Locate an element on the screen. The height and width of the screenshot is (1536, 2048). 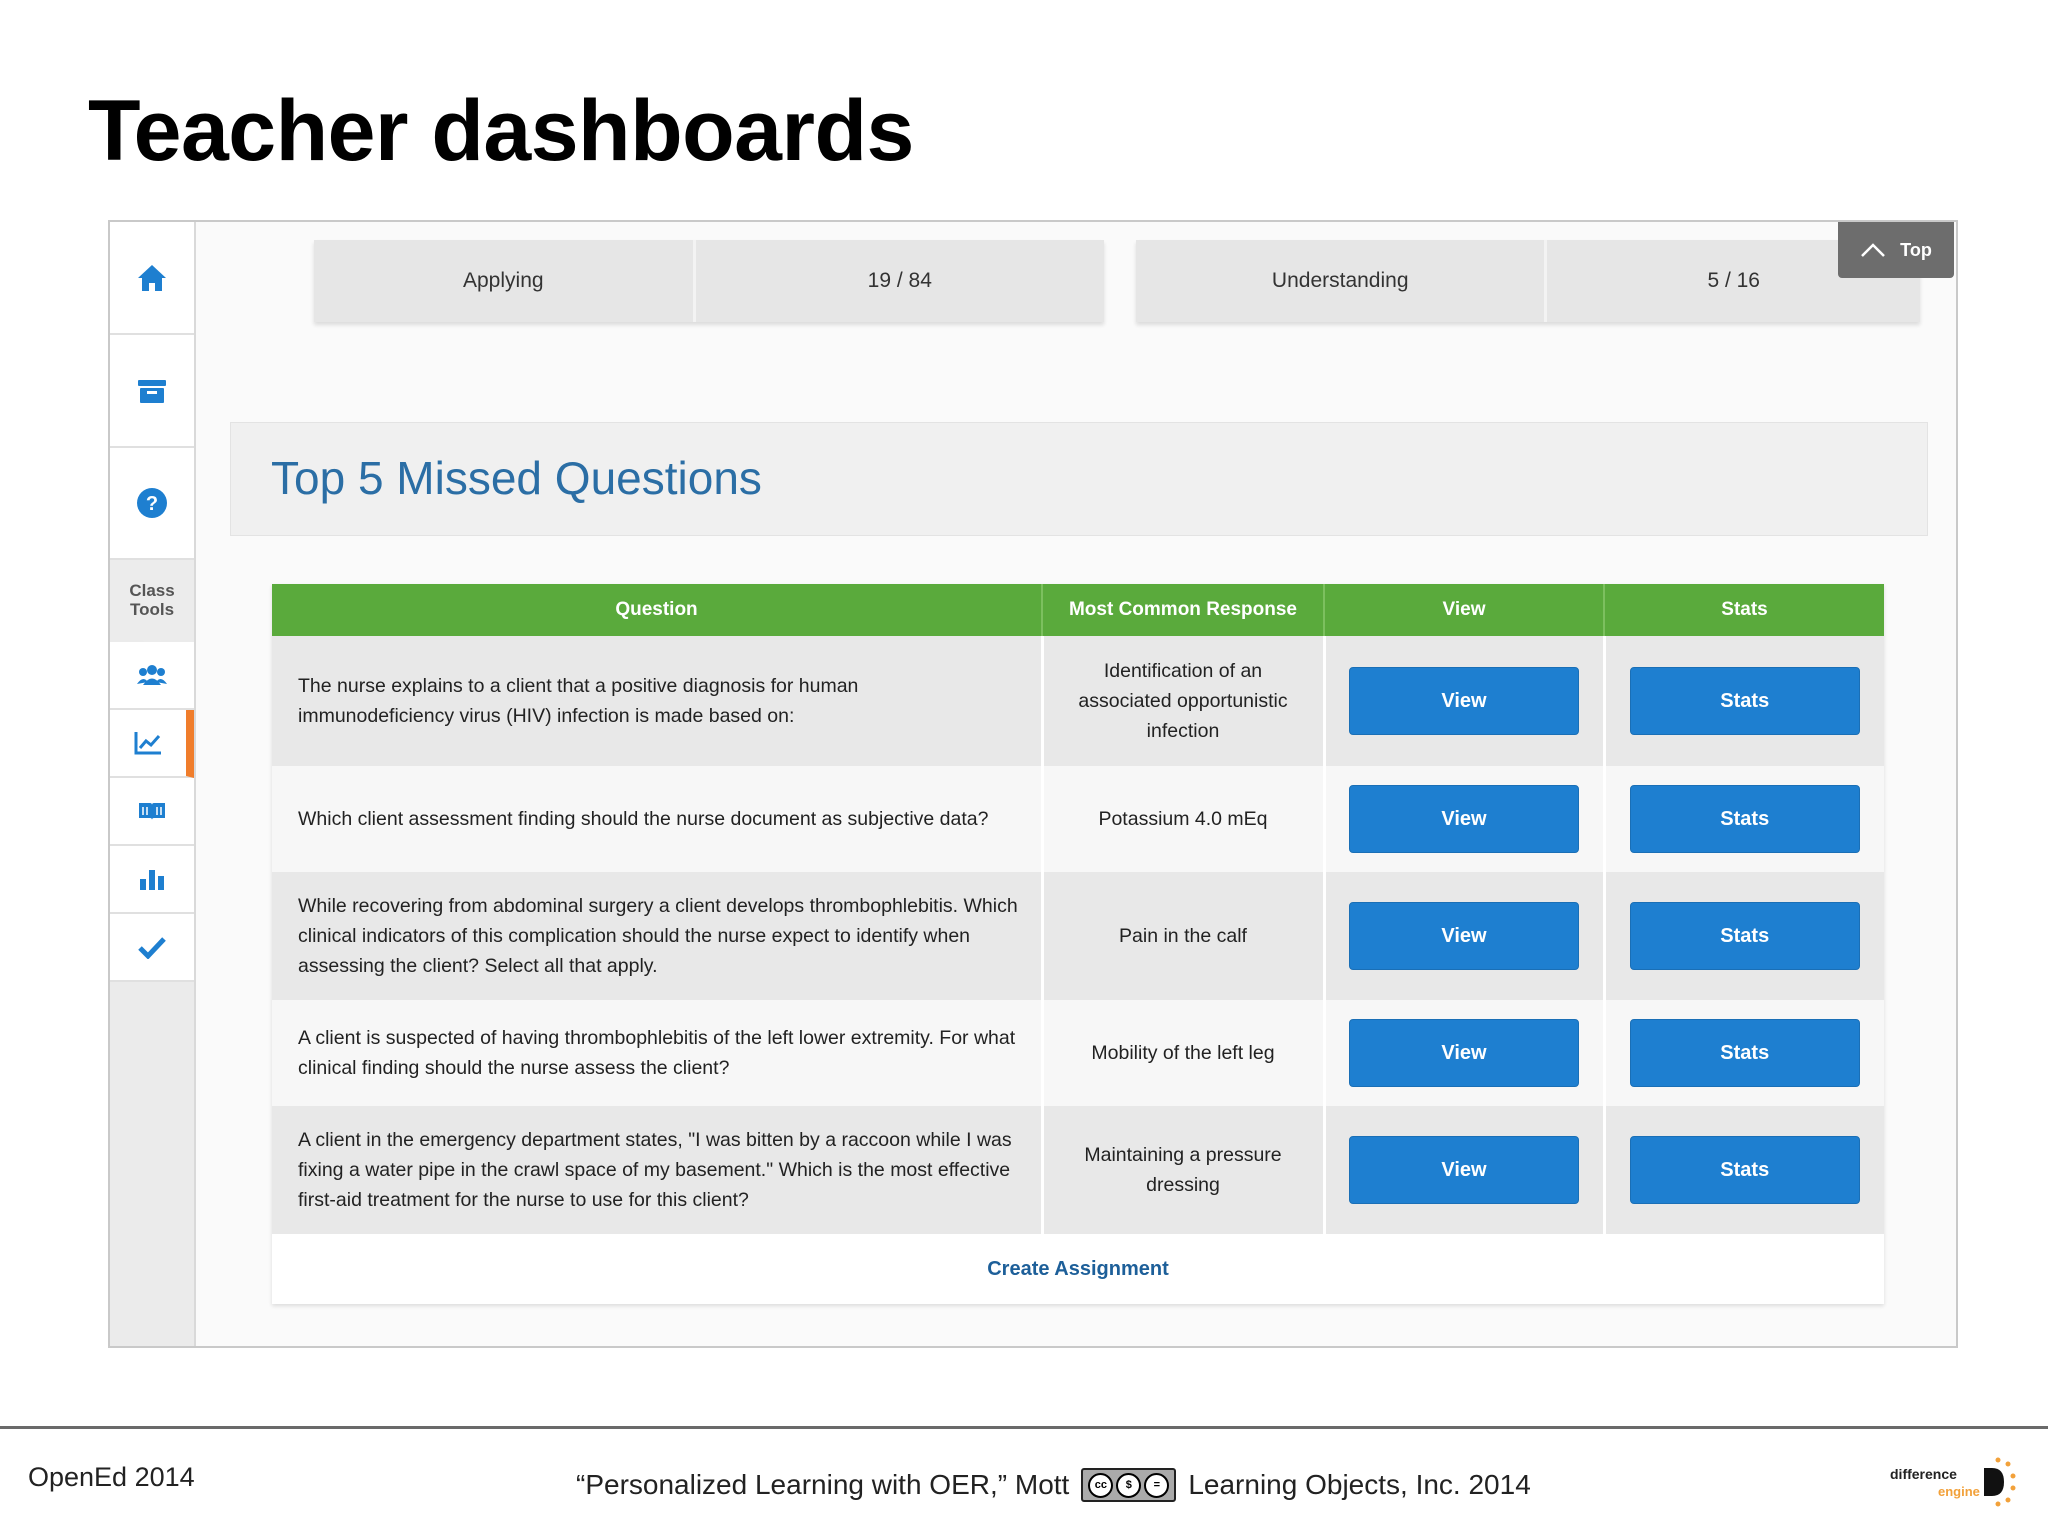
inbox-icon is located at coordinates (152, 391).